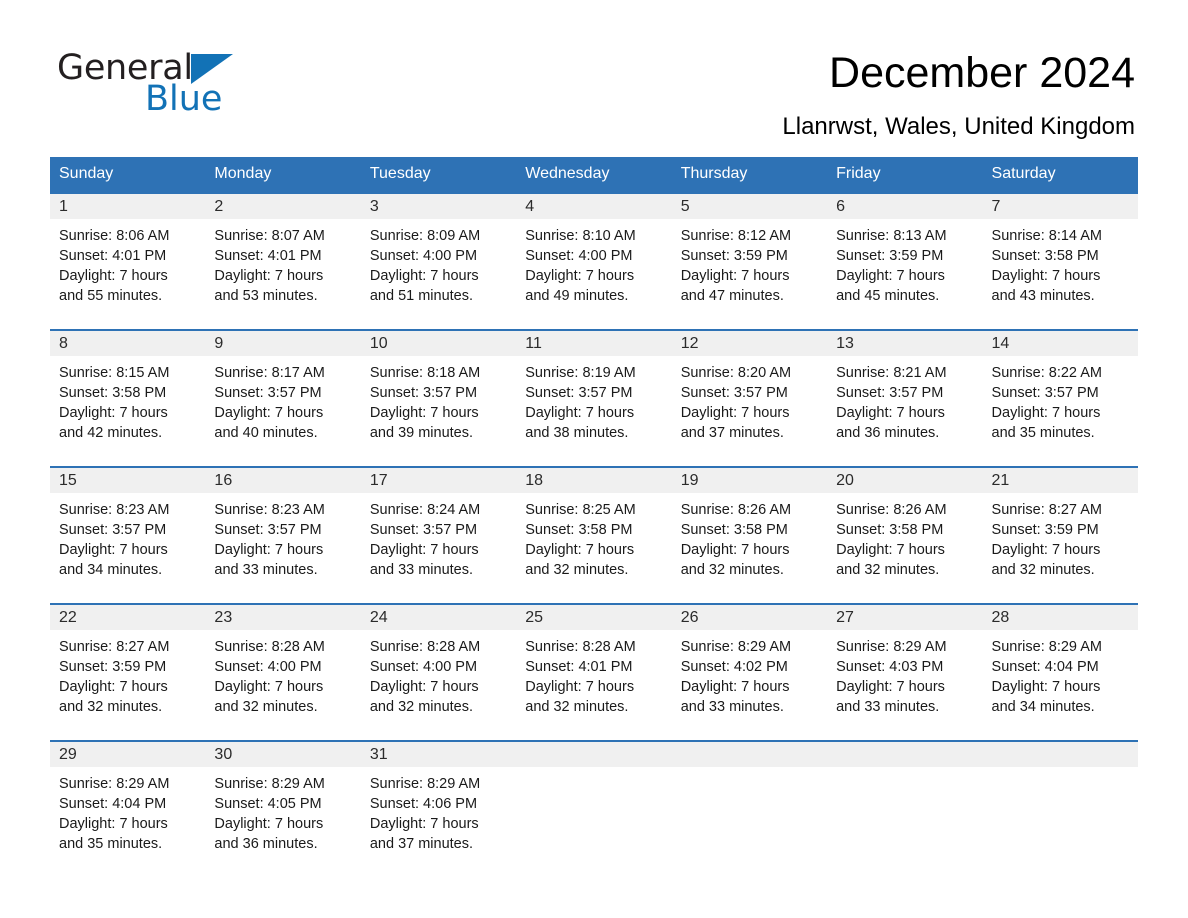 The width and height of the screenshot is (1188, 918). What do you see at coordinates (128, 206) in the screenshot?
I see `day-number: 1` at bounding box center [128, 206].